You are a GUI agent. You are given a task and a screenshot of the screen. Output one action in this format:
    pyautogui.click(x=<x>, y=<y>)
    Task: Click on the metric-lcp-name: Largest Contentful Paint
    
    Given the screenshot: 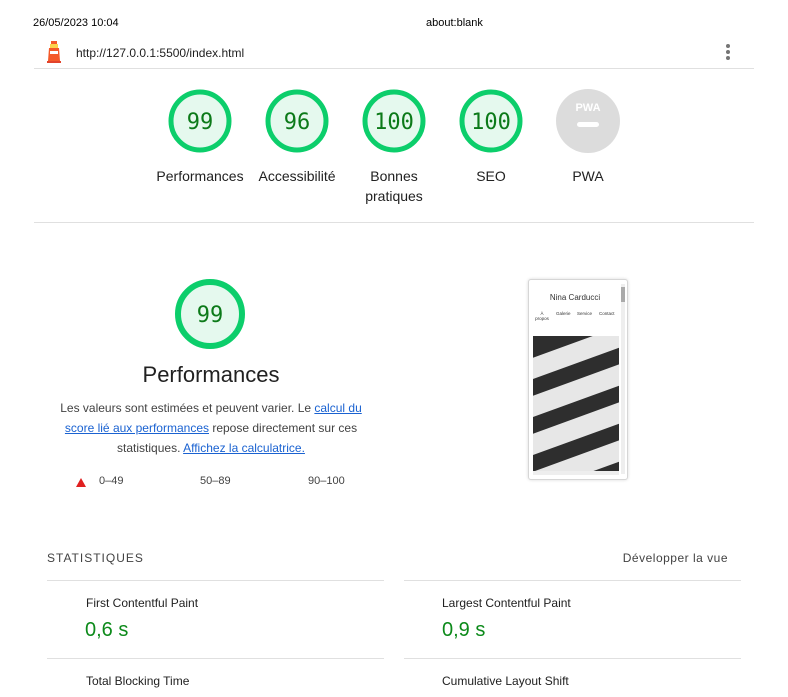 What is the action you would take?
    pyautogui.click(x=506, y=603)
    